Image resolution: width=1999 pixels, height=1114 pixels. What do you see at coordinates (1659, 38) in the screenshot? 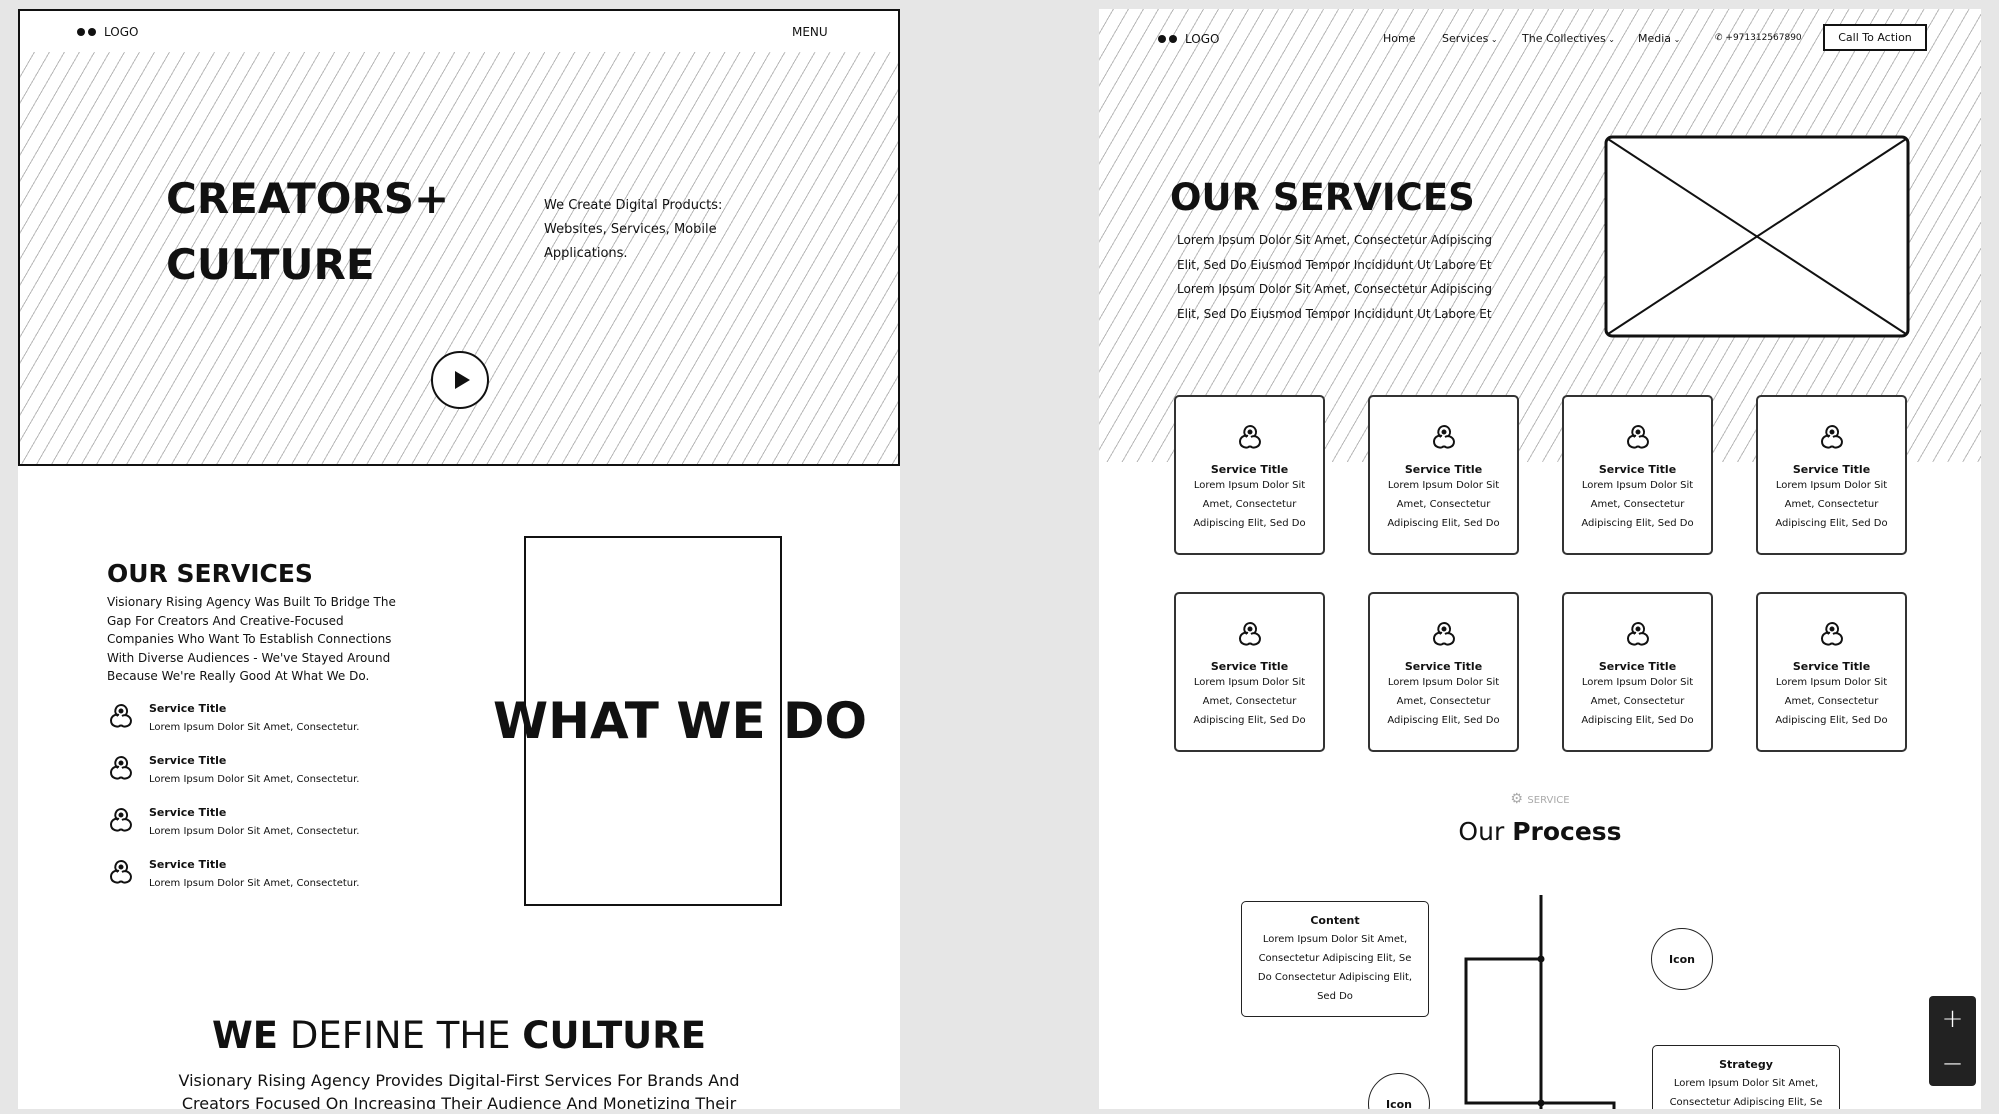
I see `nav-media: Media ⌄` at bounding box center [1659, 38].